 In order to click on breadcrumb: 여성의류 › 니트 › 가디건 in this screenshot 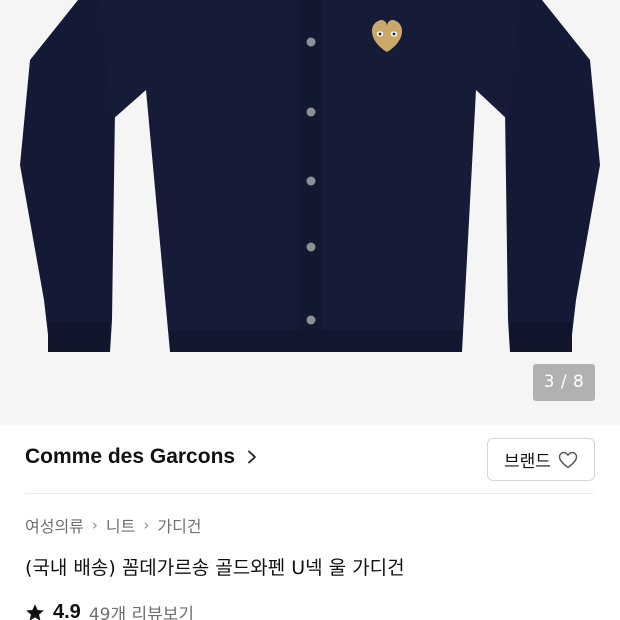, I will do `click(113, 525)`.